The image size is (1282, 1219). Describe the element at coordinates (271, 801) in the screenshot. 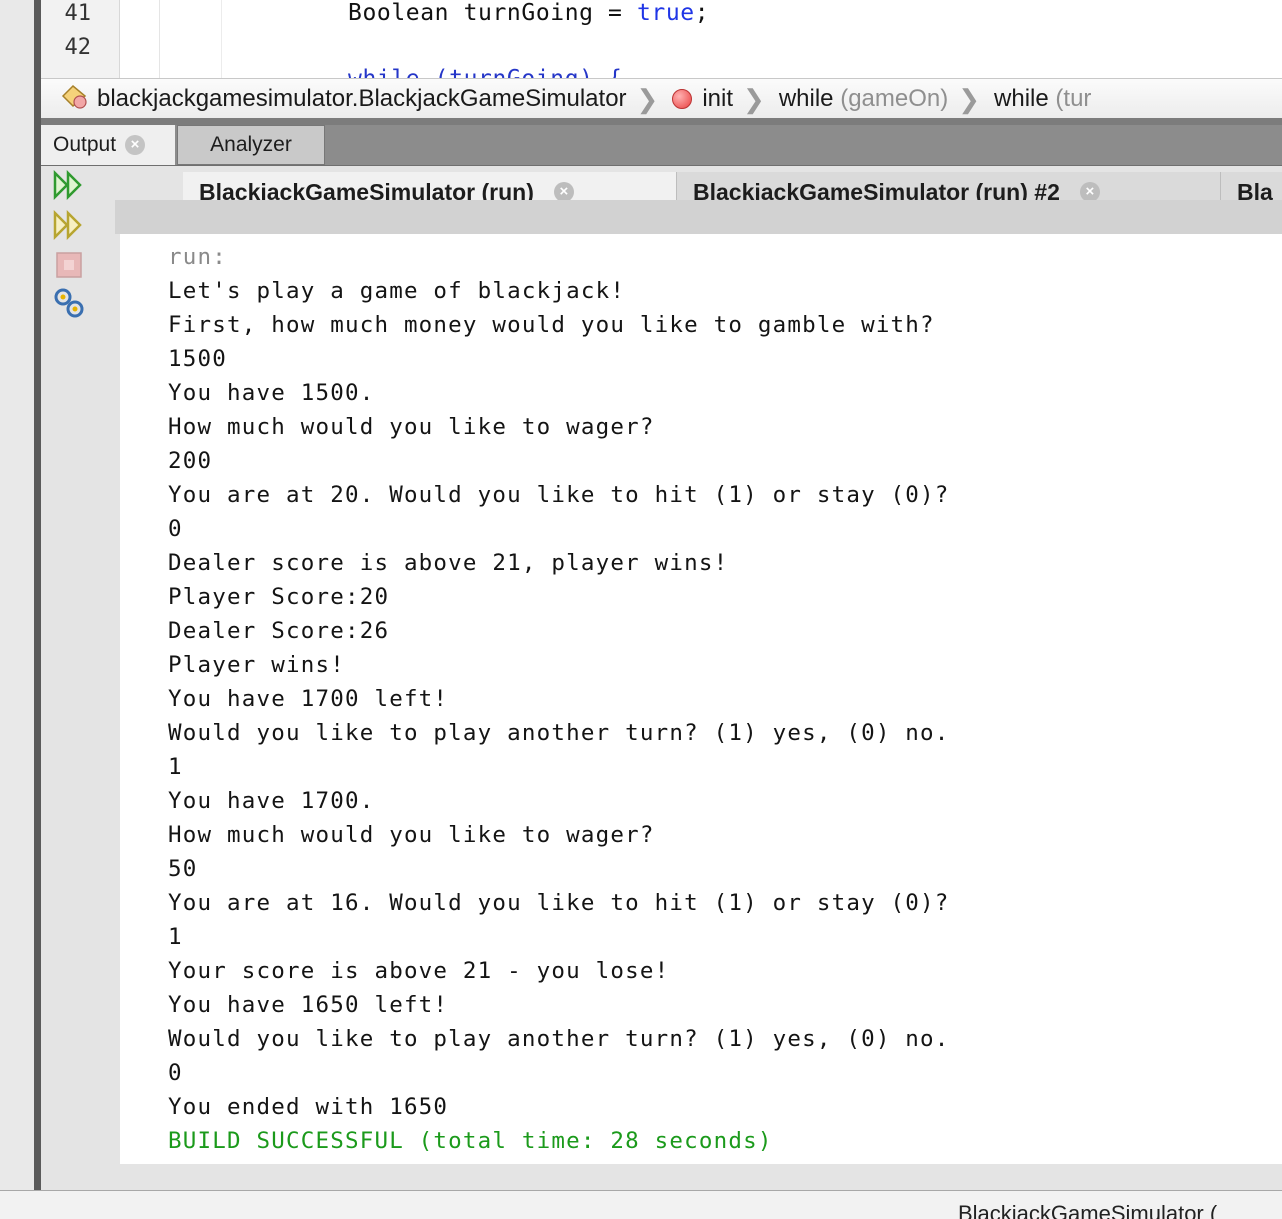

I see `console-line: You have 1700.` at that location.